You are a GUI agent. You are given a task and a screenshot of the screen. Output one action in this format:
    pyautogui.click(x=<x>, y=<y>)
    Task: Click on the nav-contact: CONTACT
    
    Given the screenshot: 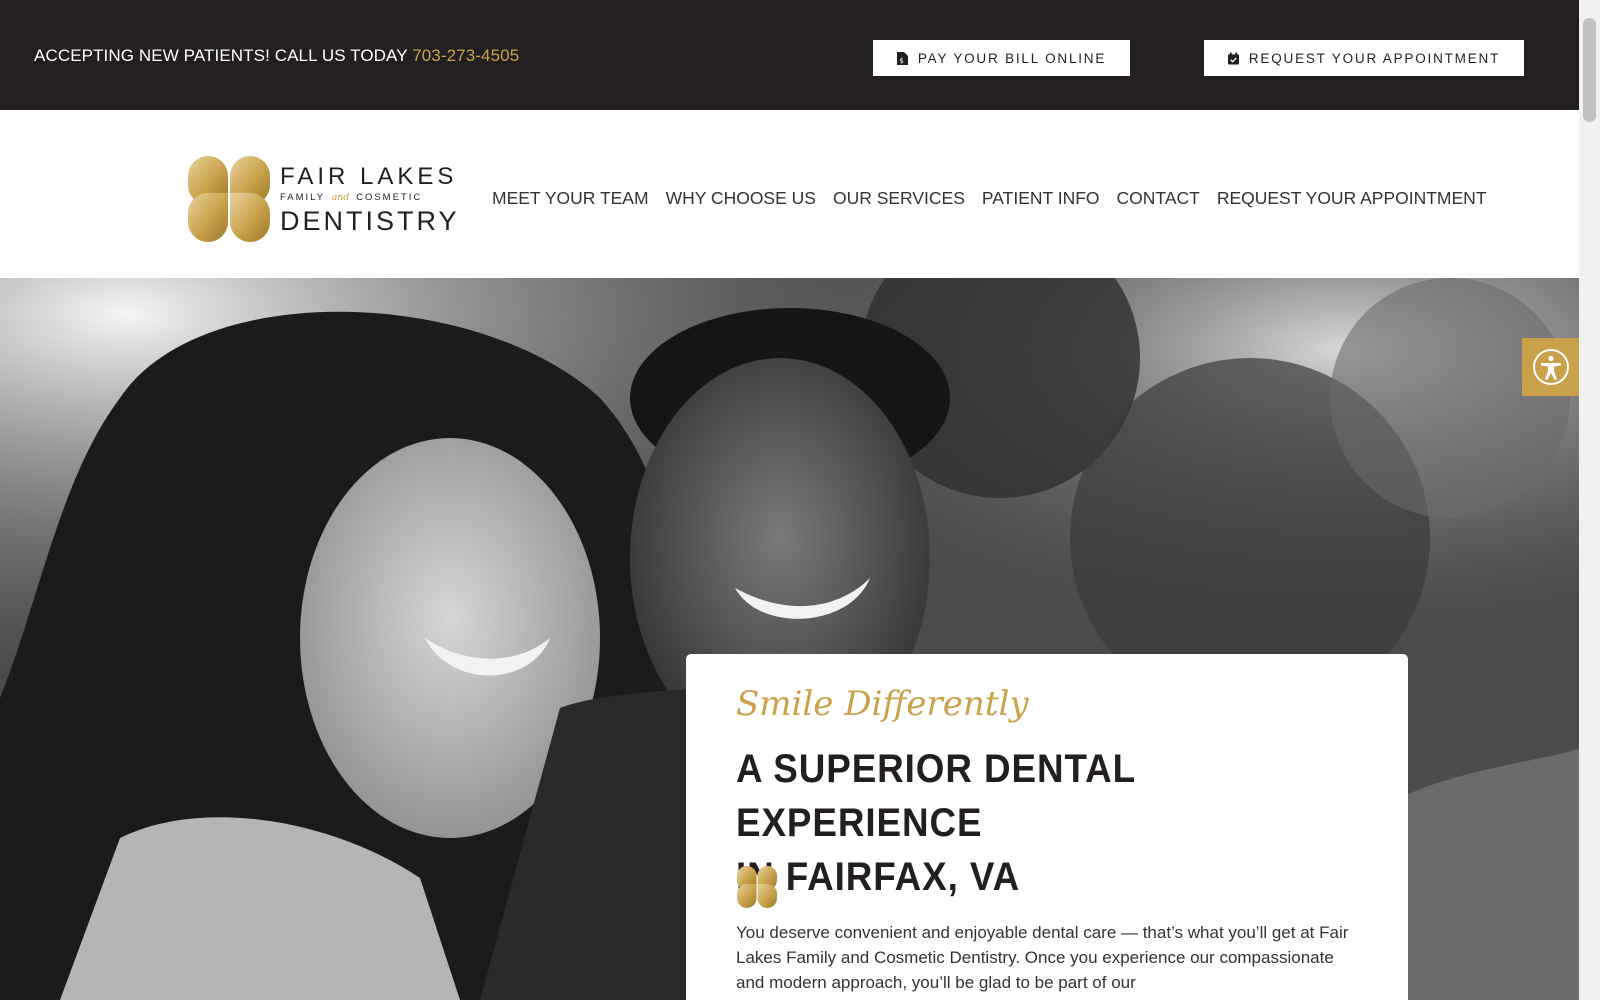 What is the action you would take?
    pyautogui.click(x=1158, y=198)
    